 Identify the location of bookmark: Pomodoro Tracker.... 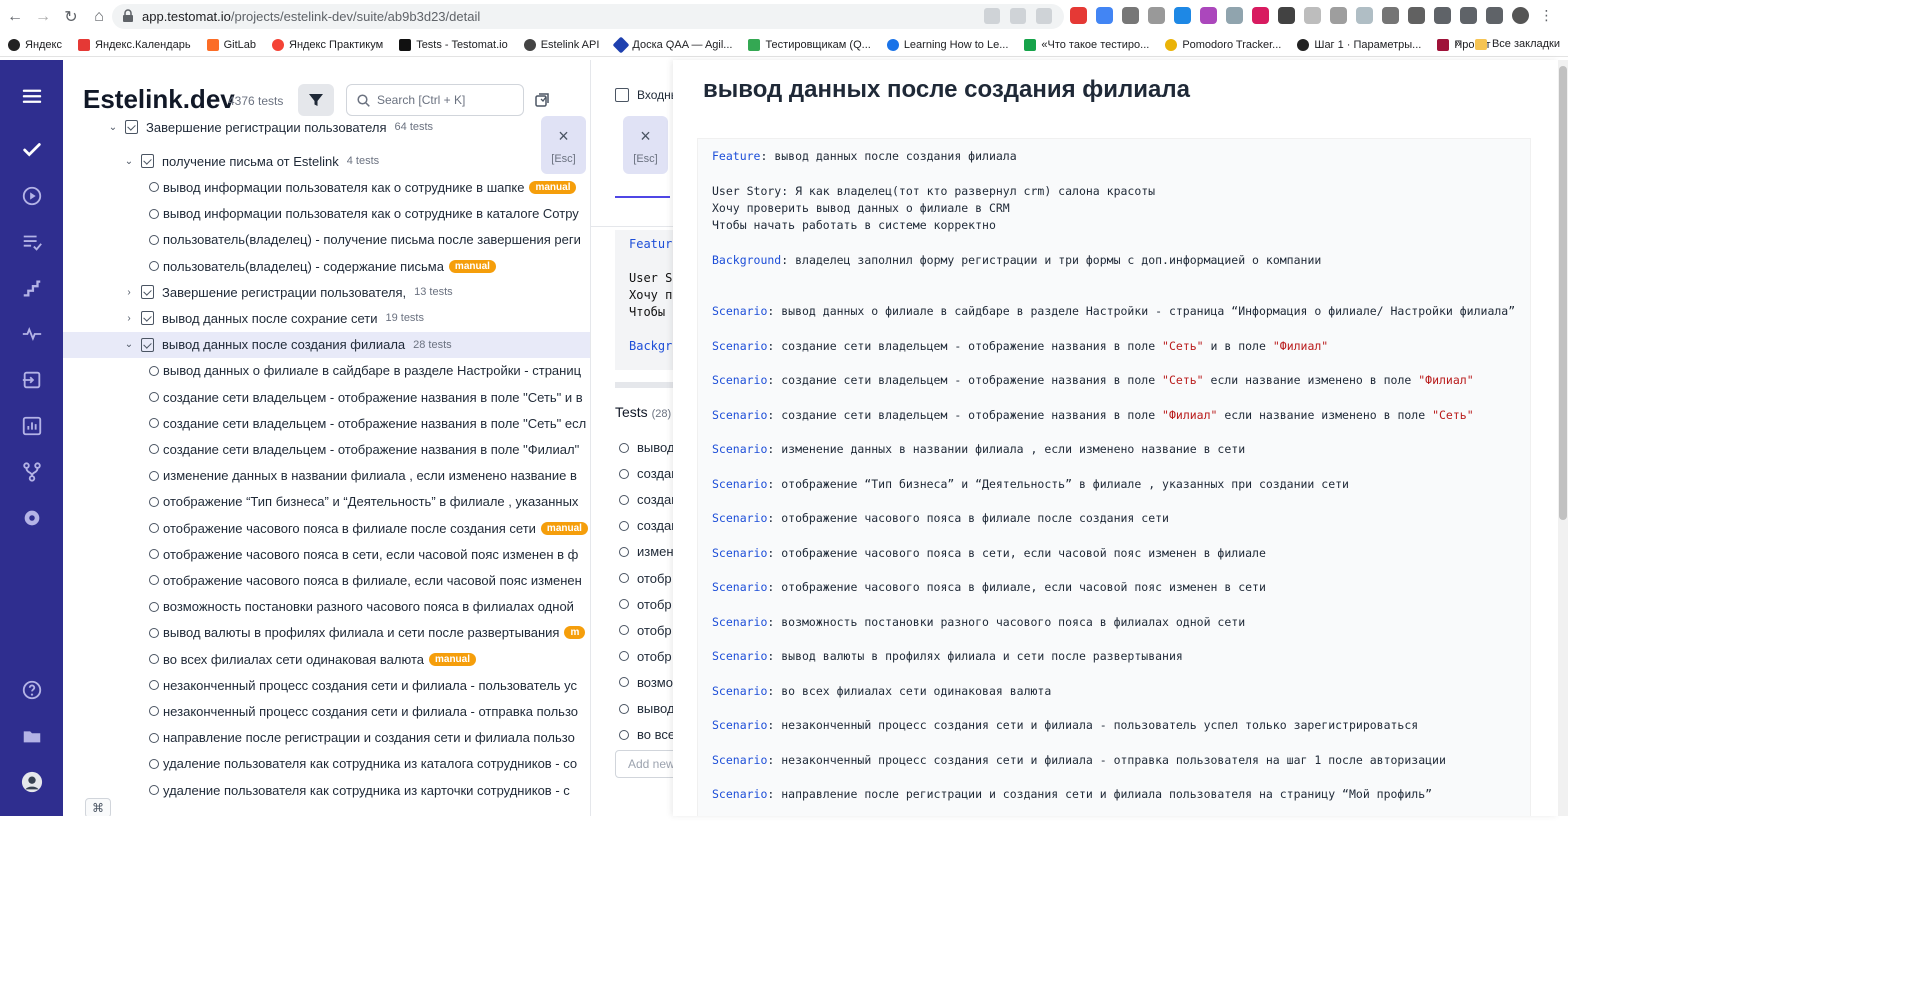
(1223, 44).